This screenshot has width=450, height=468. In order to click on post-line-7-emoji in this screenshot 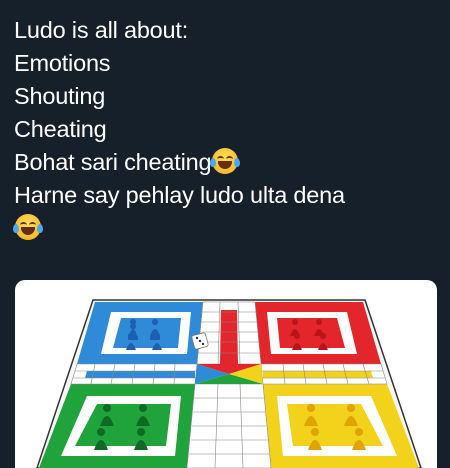, I will do `click(226, 228)`.